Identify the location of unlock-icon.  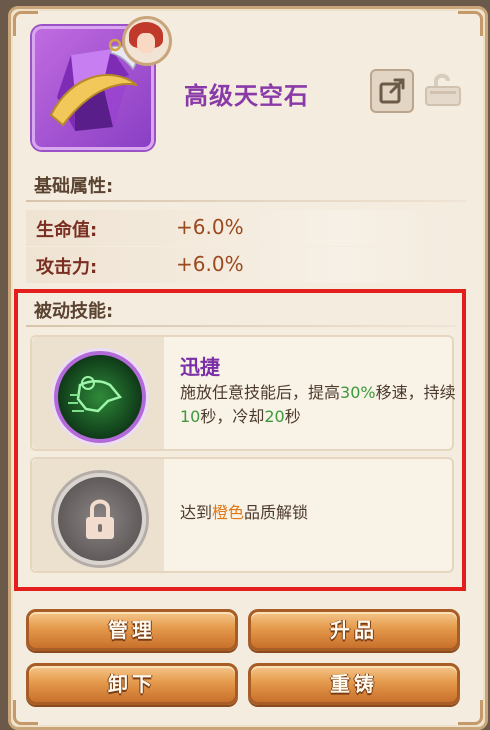
(443, 89).